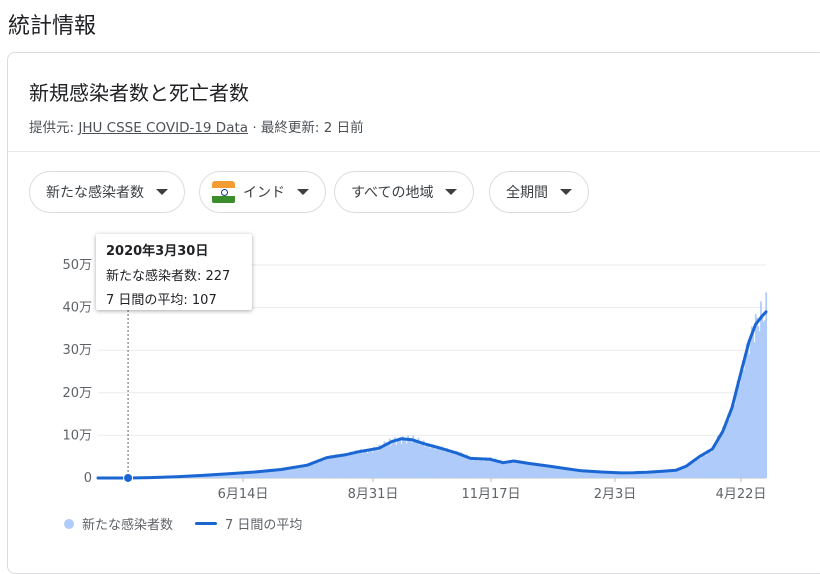 This screenshot has height=574, width=820. What do you see at coordinates (77, 435) in the screenshot?
I see `y-tick-label: 10万` at bounding box center [77, 435].